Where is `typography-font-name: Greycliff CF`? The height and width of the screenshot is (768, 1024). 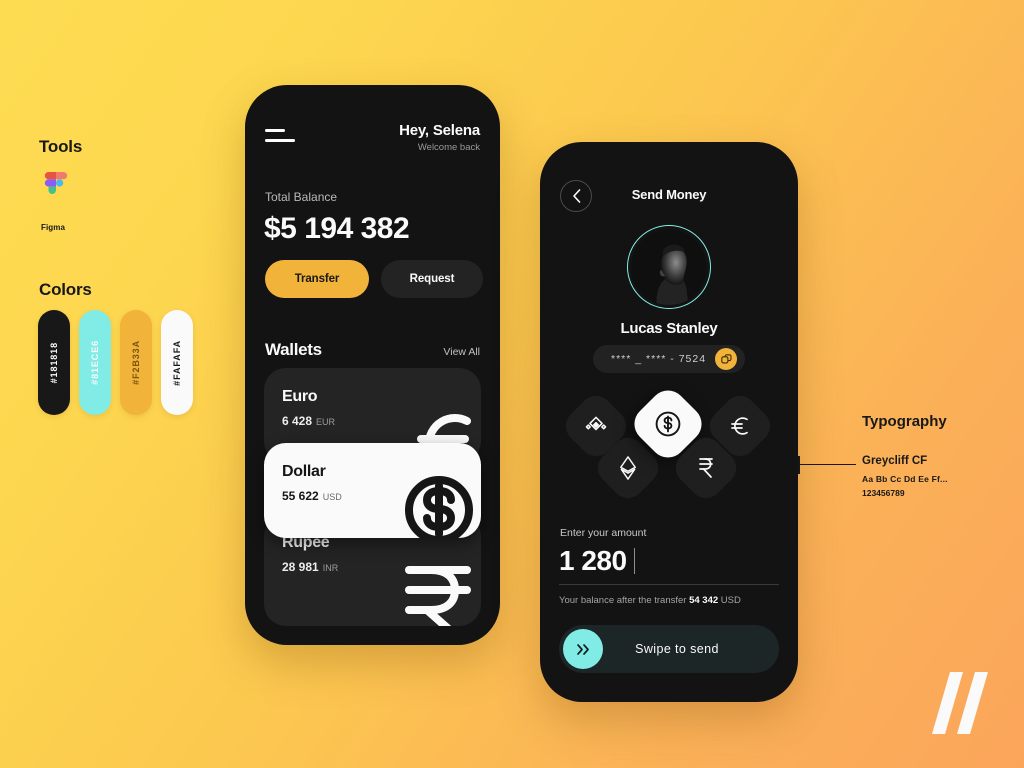
typography-font-name: Greycliff CF is located at coordinates (895, 461).